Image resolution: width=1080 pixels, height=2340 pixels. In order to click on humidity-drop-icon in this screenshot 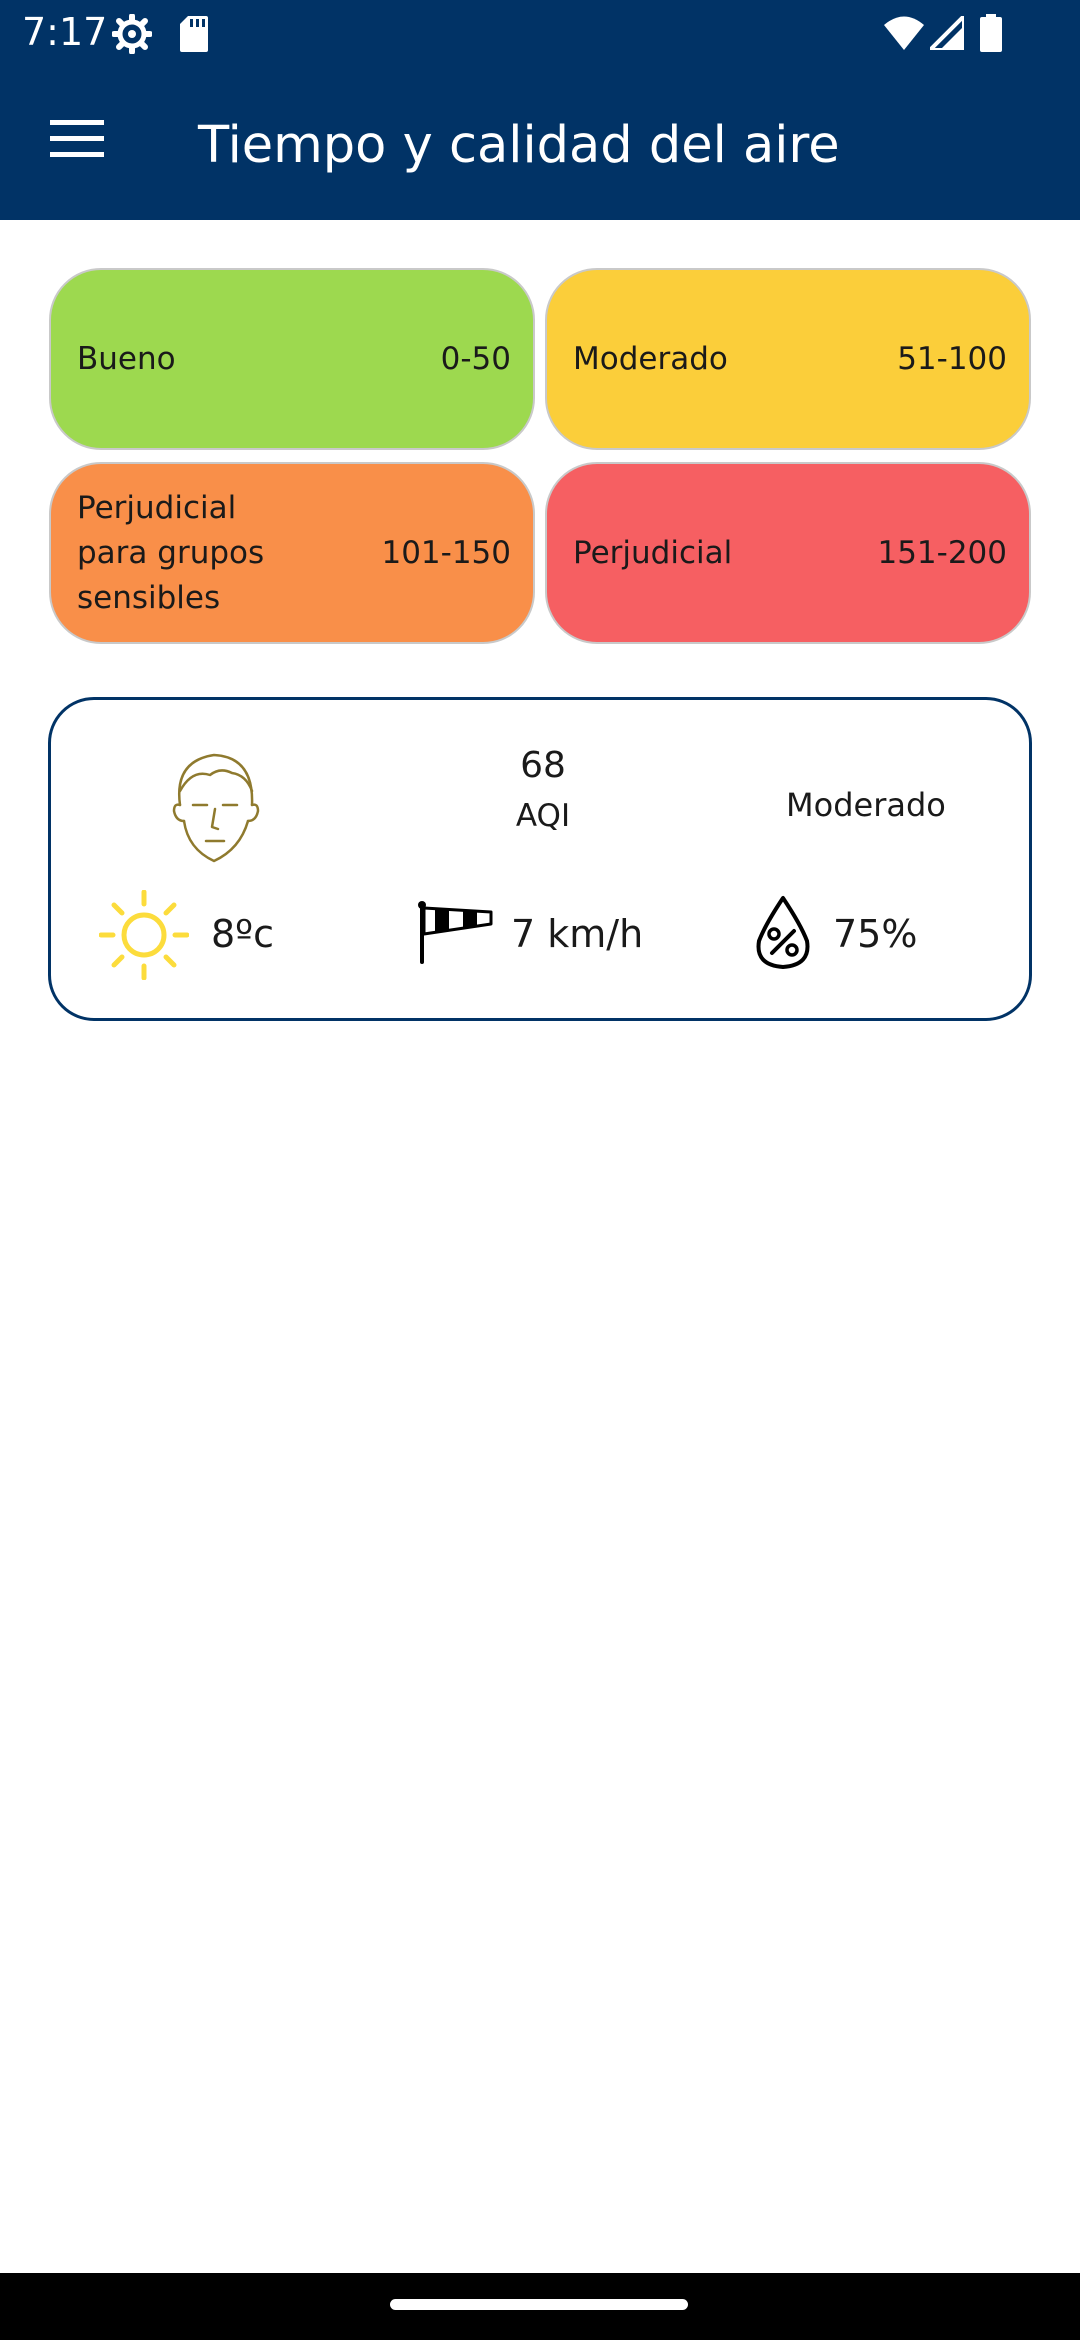, I will do `click(783, 935)`.